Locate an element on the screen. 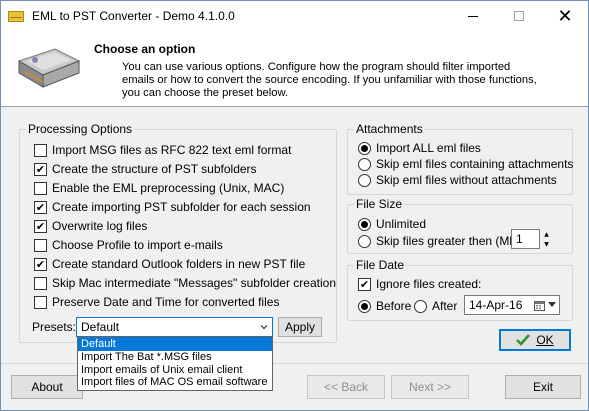 The height and width of the screenshot is (411, 589). ok-button-label: OK is located at coordinates (545, 340).